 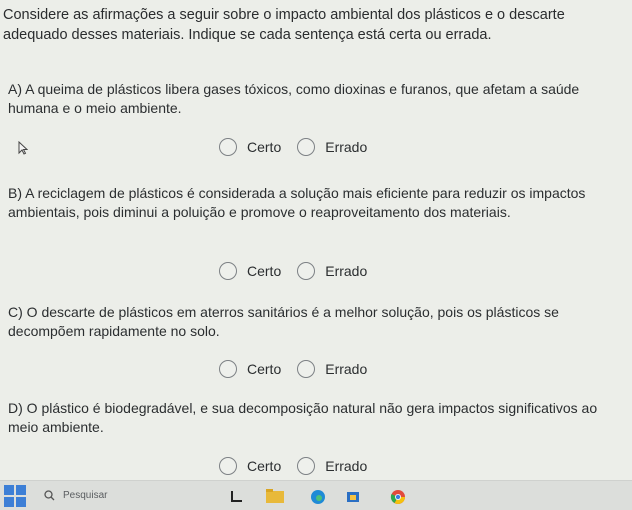 What do you see at coordinates (398, 497) in the screenshot?
I see `chrome-icon` at bounding box center [398, 497].